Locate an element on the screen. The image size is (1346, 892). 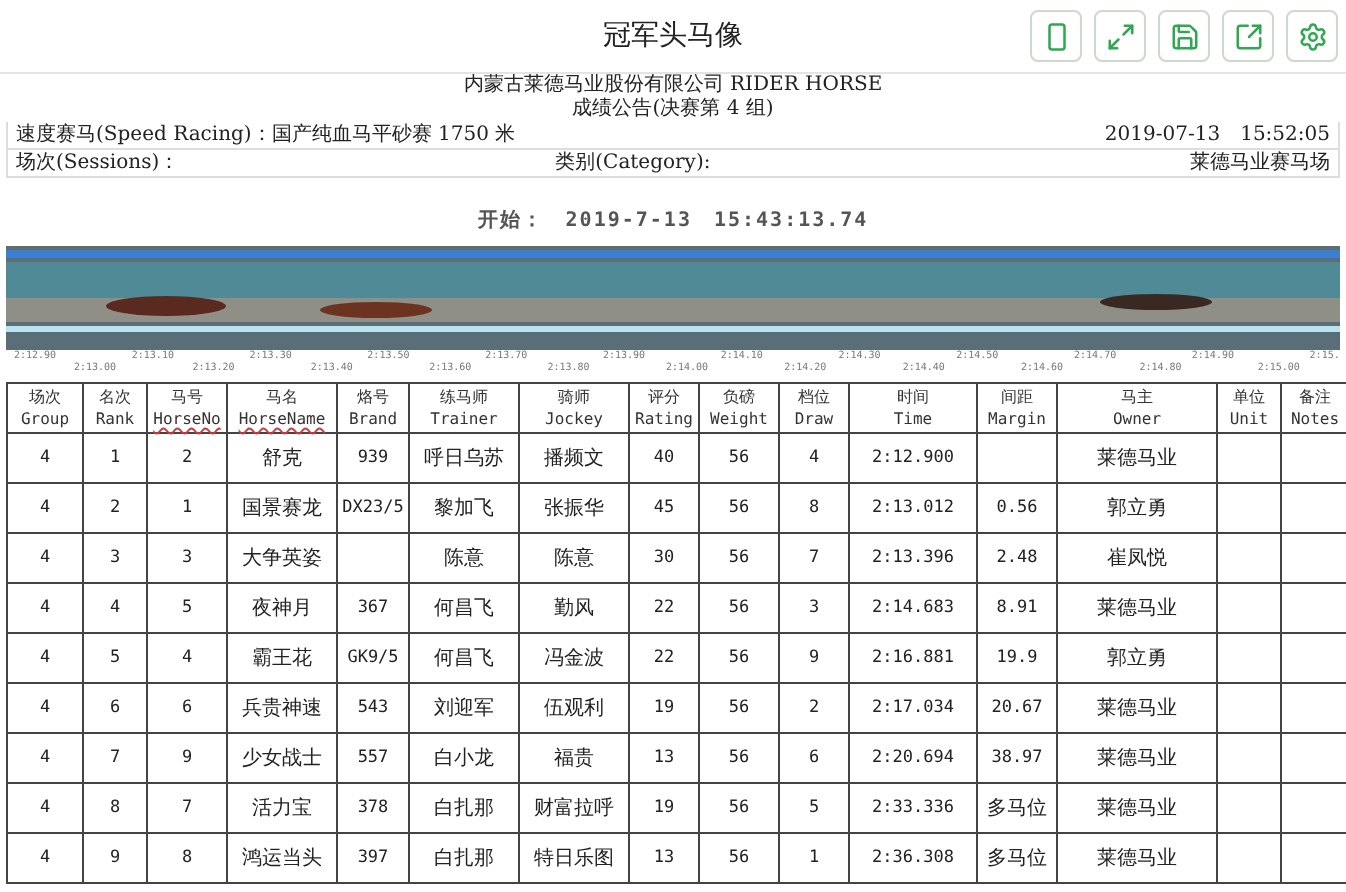
table-cell: 2 is located at coordinates (187, 458).